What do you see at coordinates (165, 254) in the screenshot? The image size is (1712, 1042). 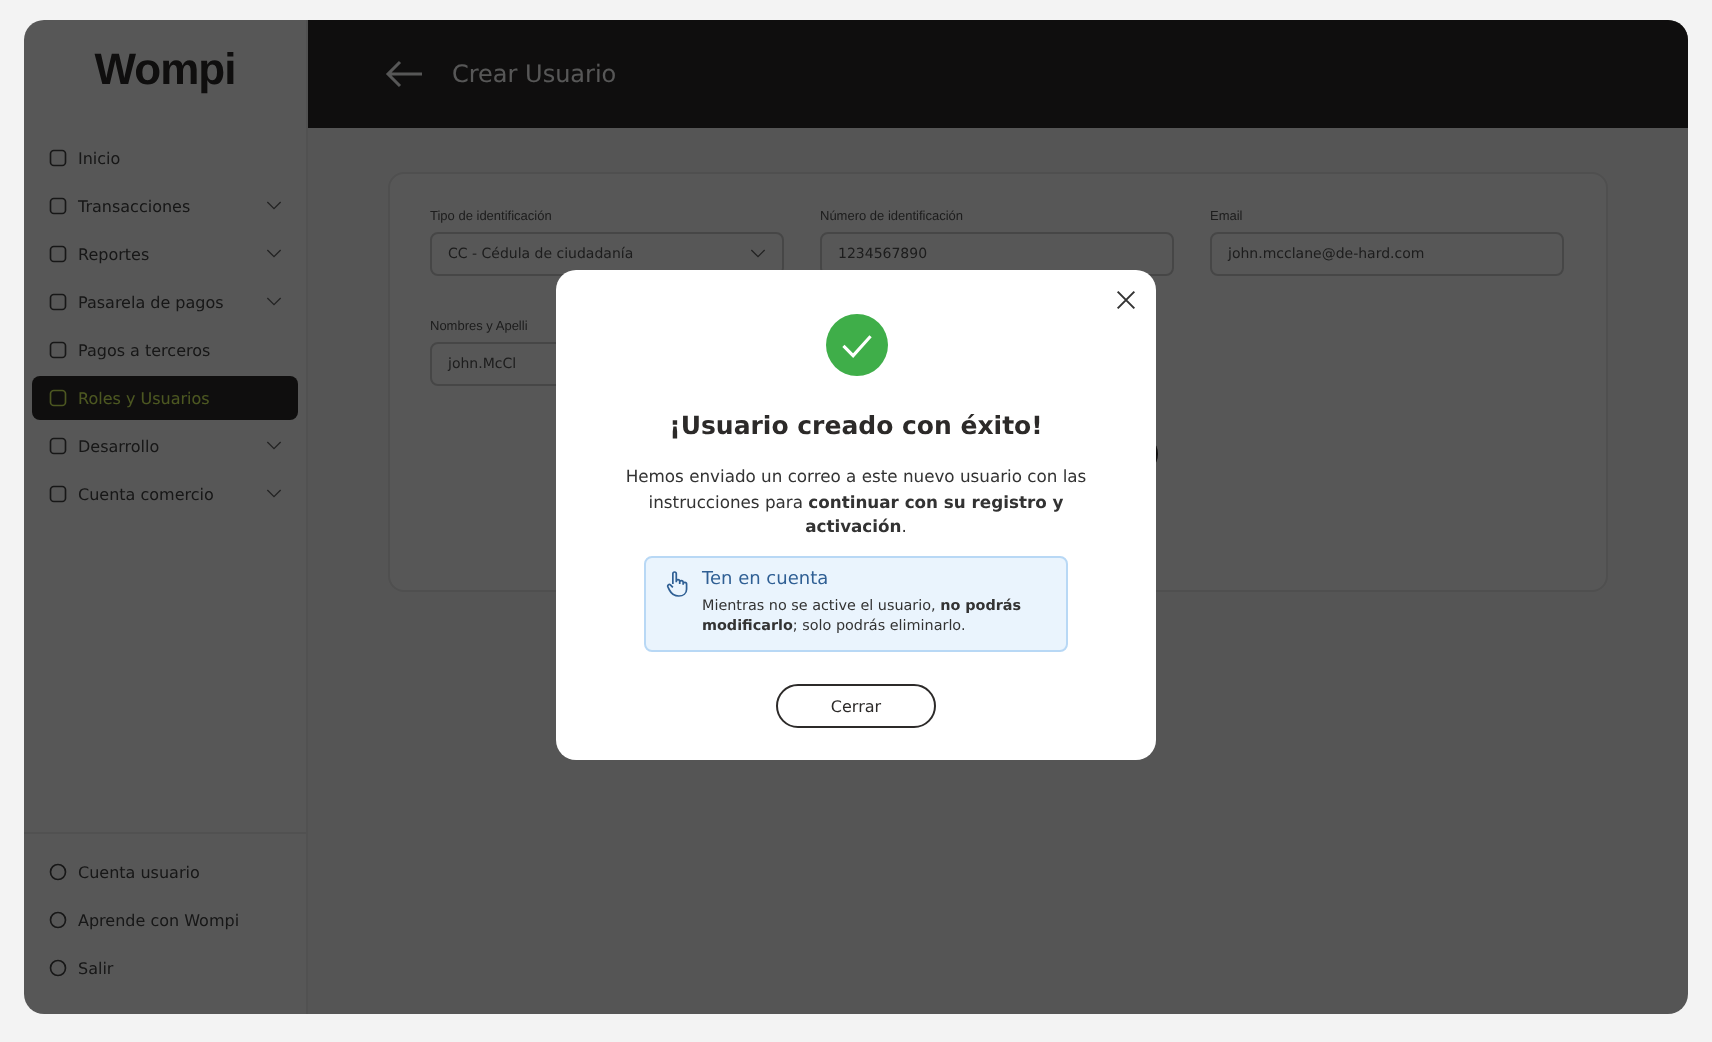 I see `sidebar-item: Reportes` at bounding box center [165, 254].